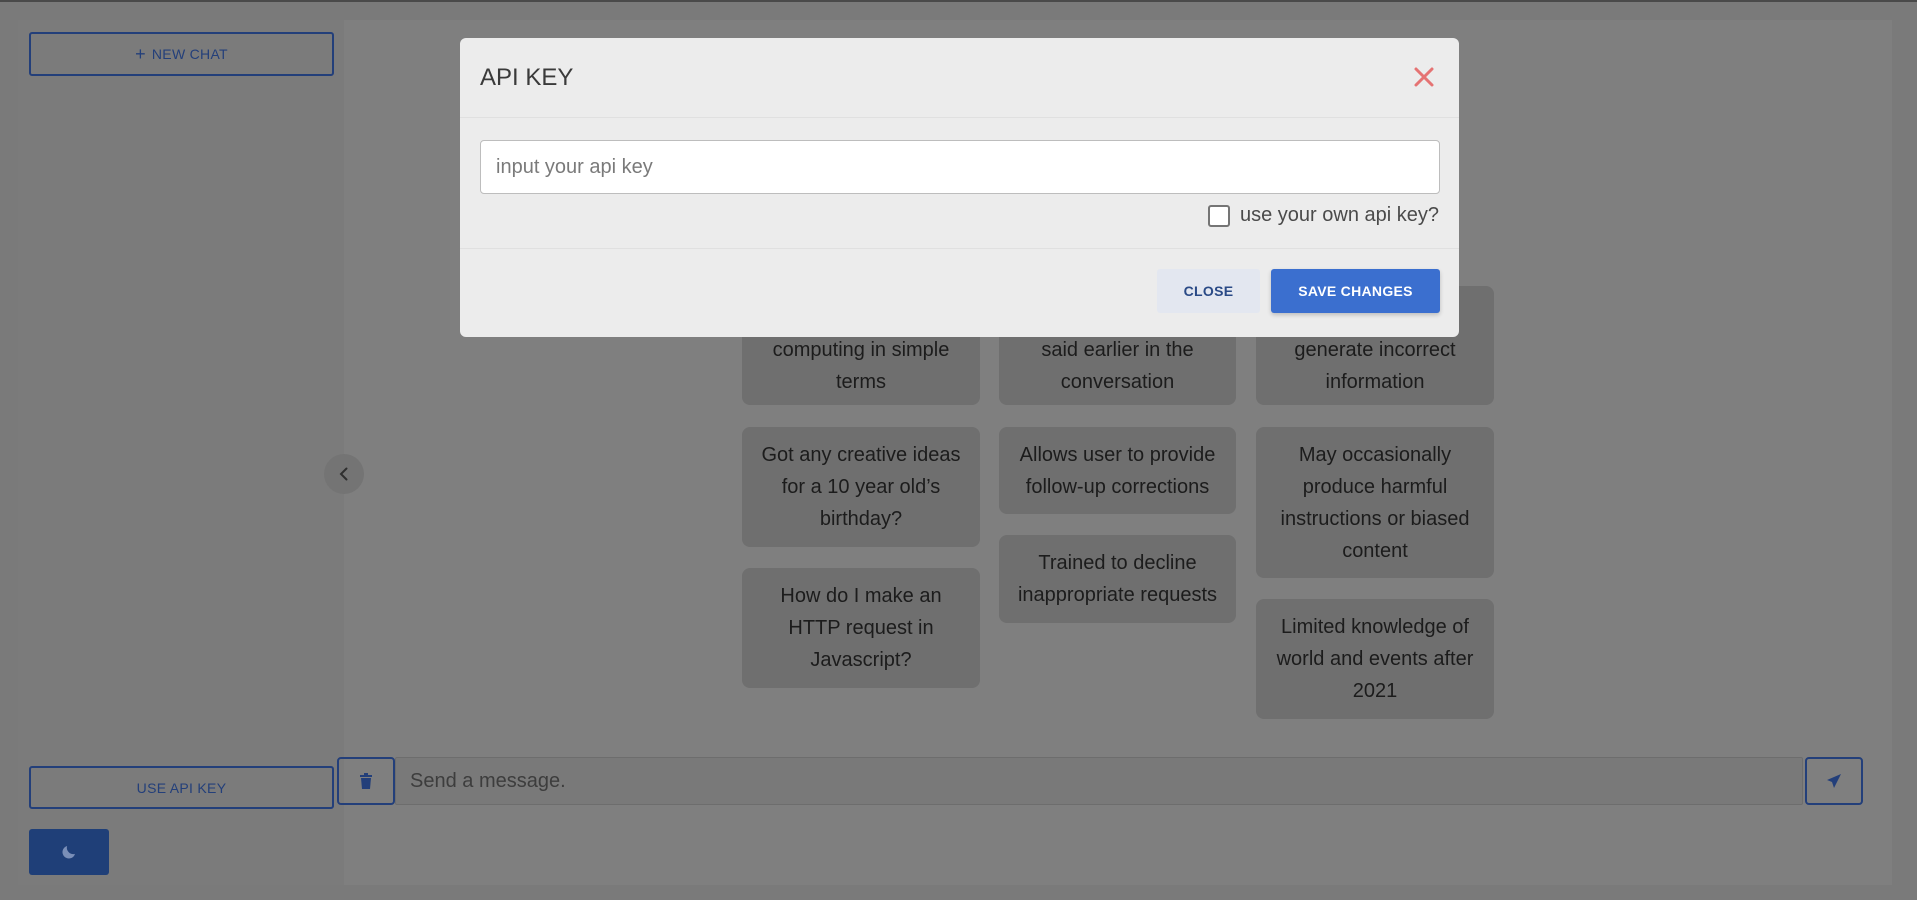 The image size is (1917, 900). I want to click on api-key-input, so click(960, 167).